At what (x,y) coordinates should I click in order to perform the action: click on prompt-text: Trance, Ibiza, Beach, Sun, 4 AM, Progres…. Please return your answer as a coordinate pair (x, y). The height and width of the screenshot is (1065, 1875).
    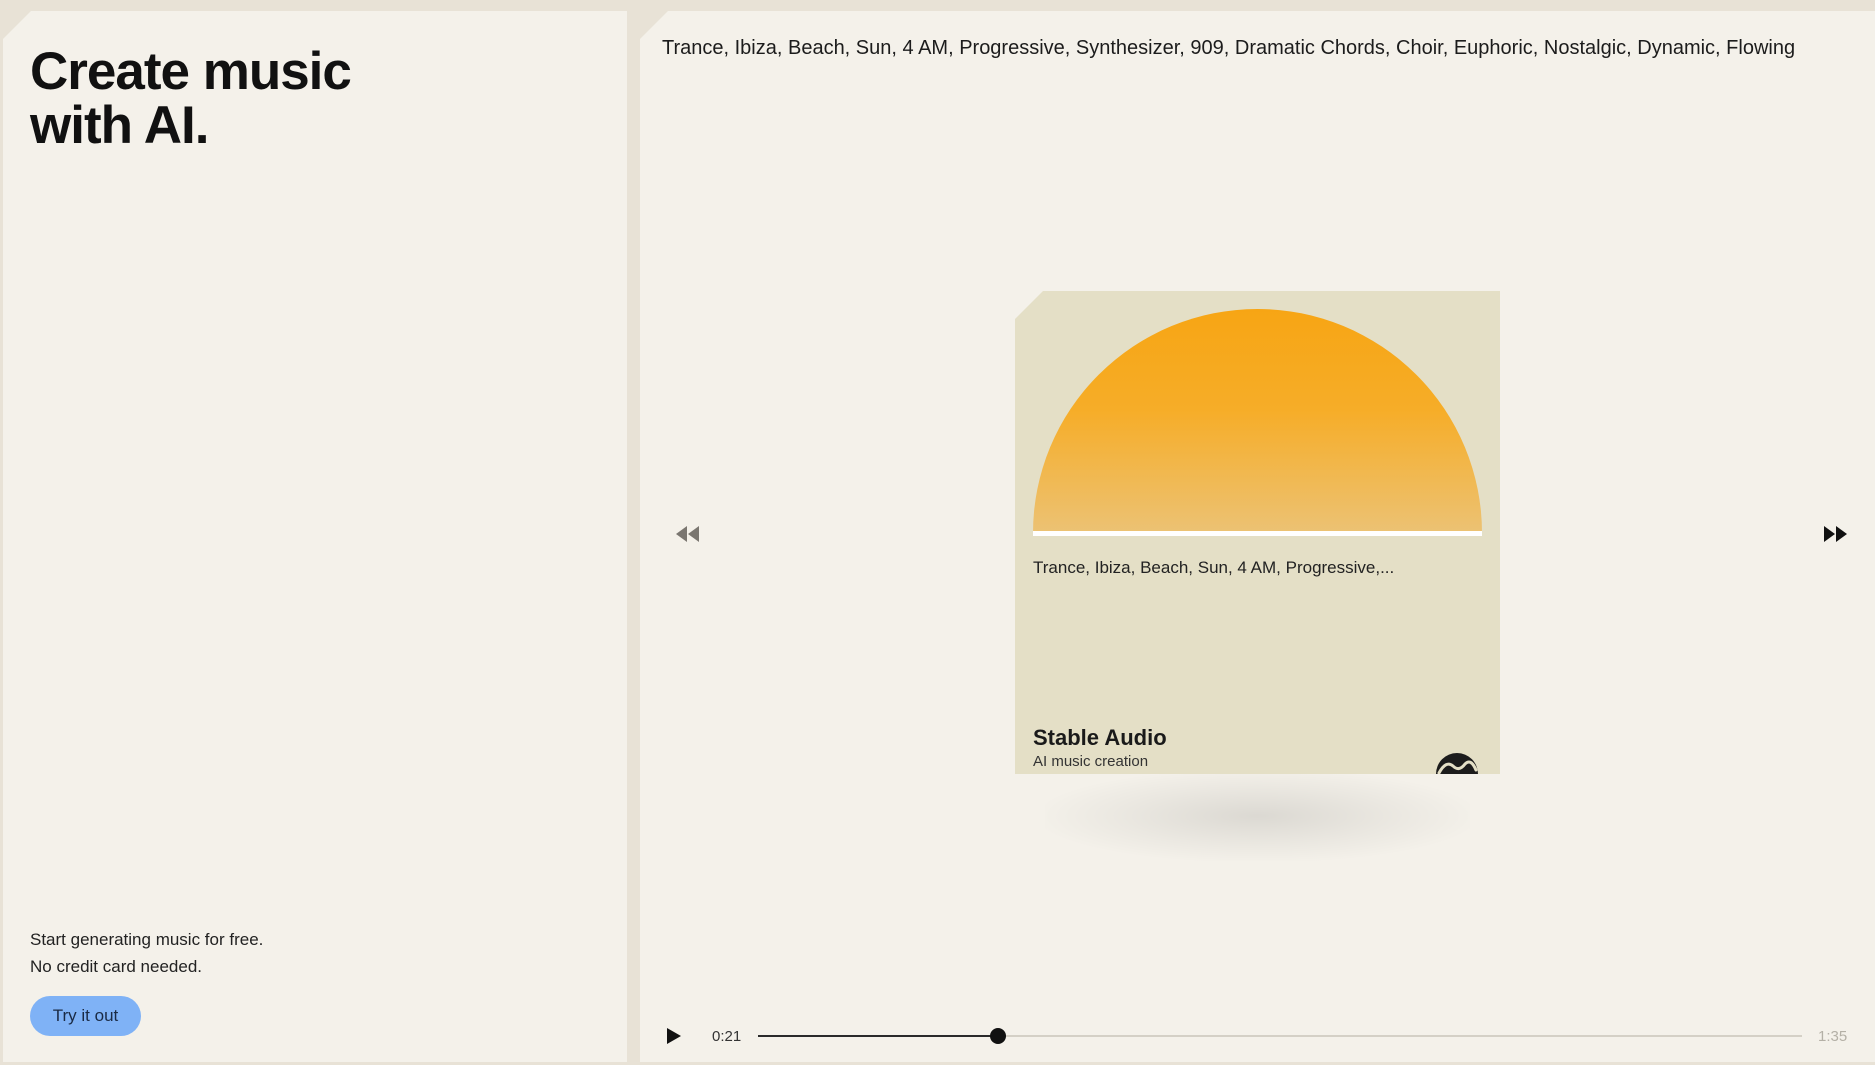
    Looking at the image, I should click on (1229, 48).